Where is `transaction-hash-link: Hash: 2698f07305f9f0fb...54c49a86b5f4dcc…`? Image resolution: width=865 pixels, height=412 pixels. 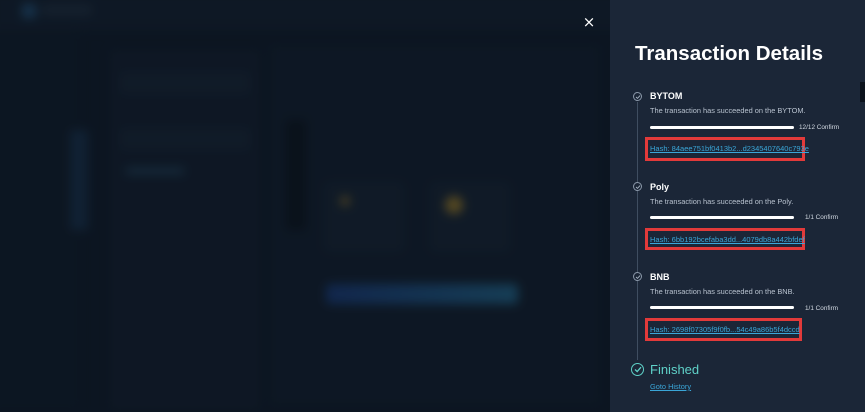
transaction-hash-link: Hash: 2698f07305f9f0fb...54c49a86b5f4dcc… is located at coordinates (725, 329).